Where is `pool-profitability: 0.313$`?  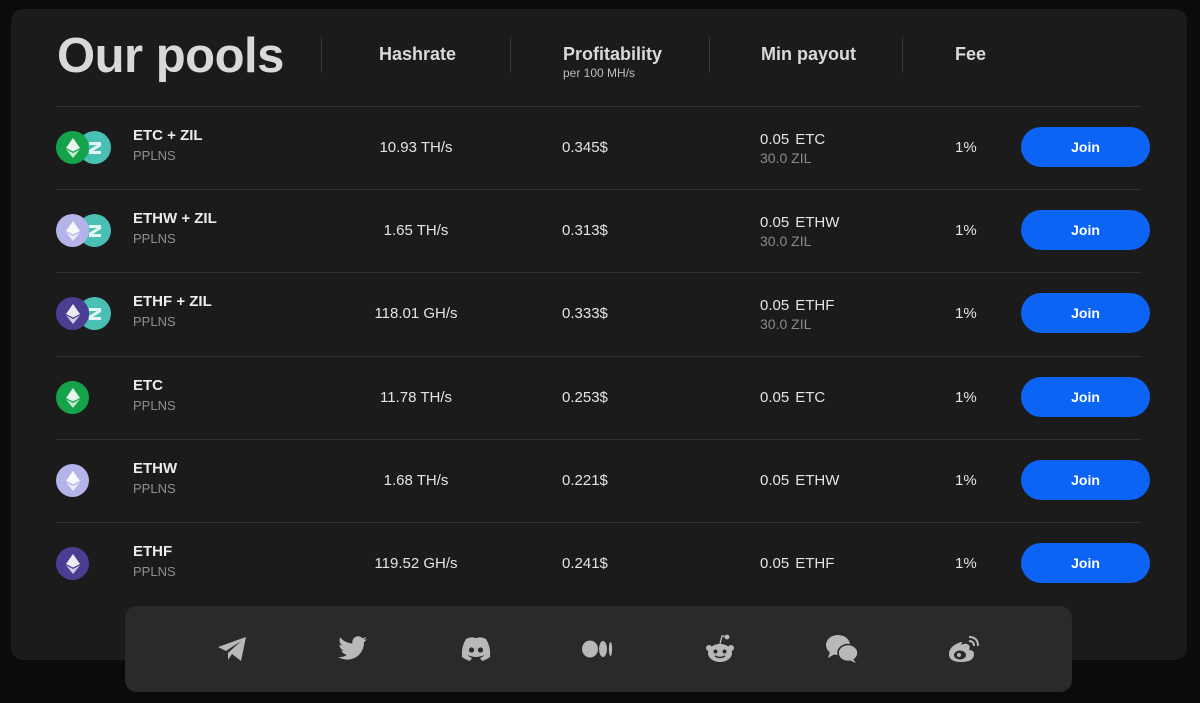 pool-profitability: 0.313$ is located at coordinates (585, 230).